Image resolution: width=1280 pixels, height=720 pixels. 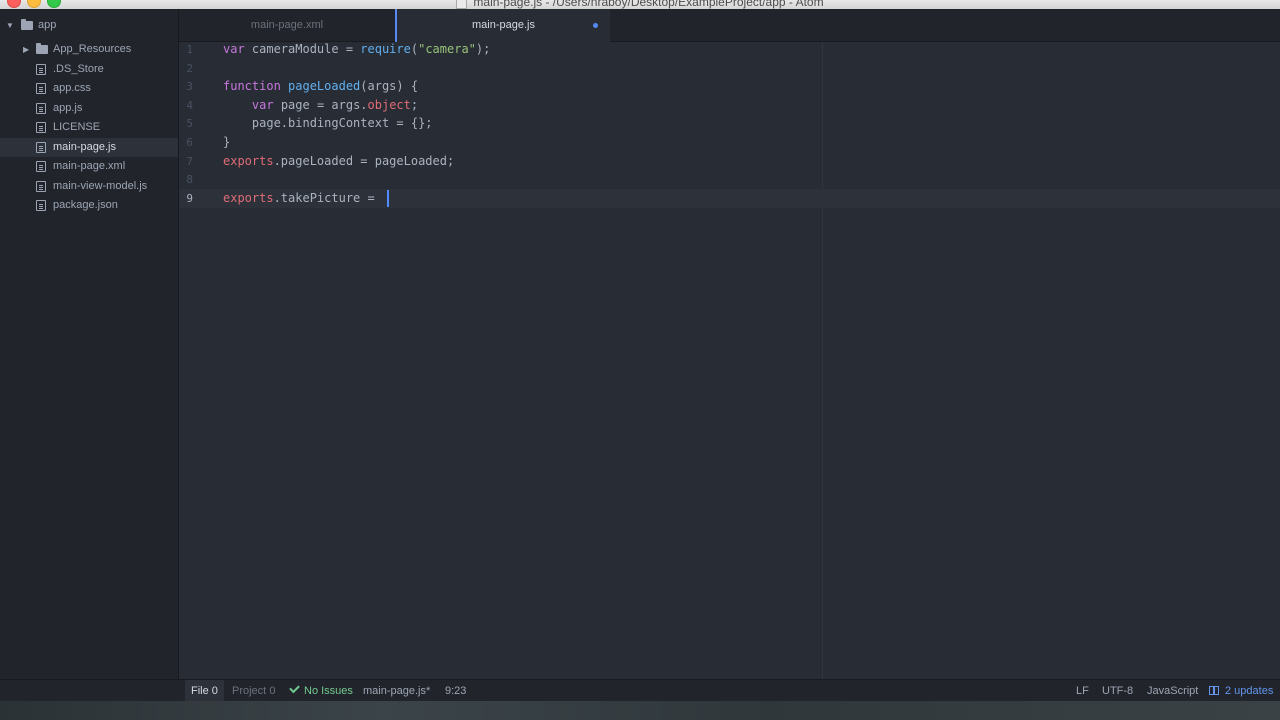 I want to click on tree-item-label: app.css, so click(x=72, y=88).